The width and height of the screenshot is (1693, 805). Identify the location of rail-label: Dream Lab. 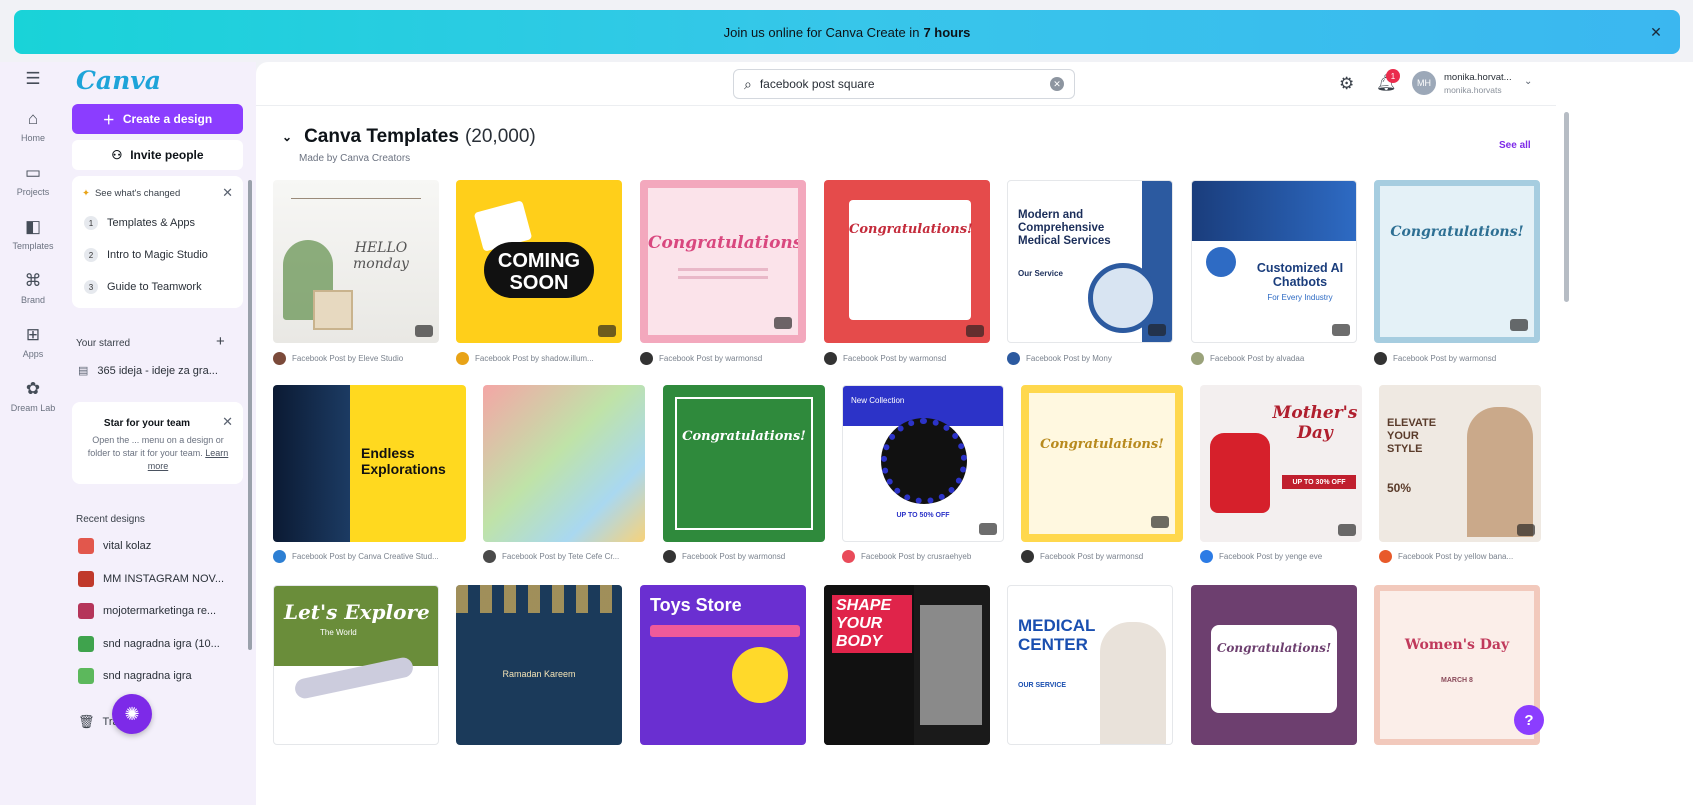
(33, 408).